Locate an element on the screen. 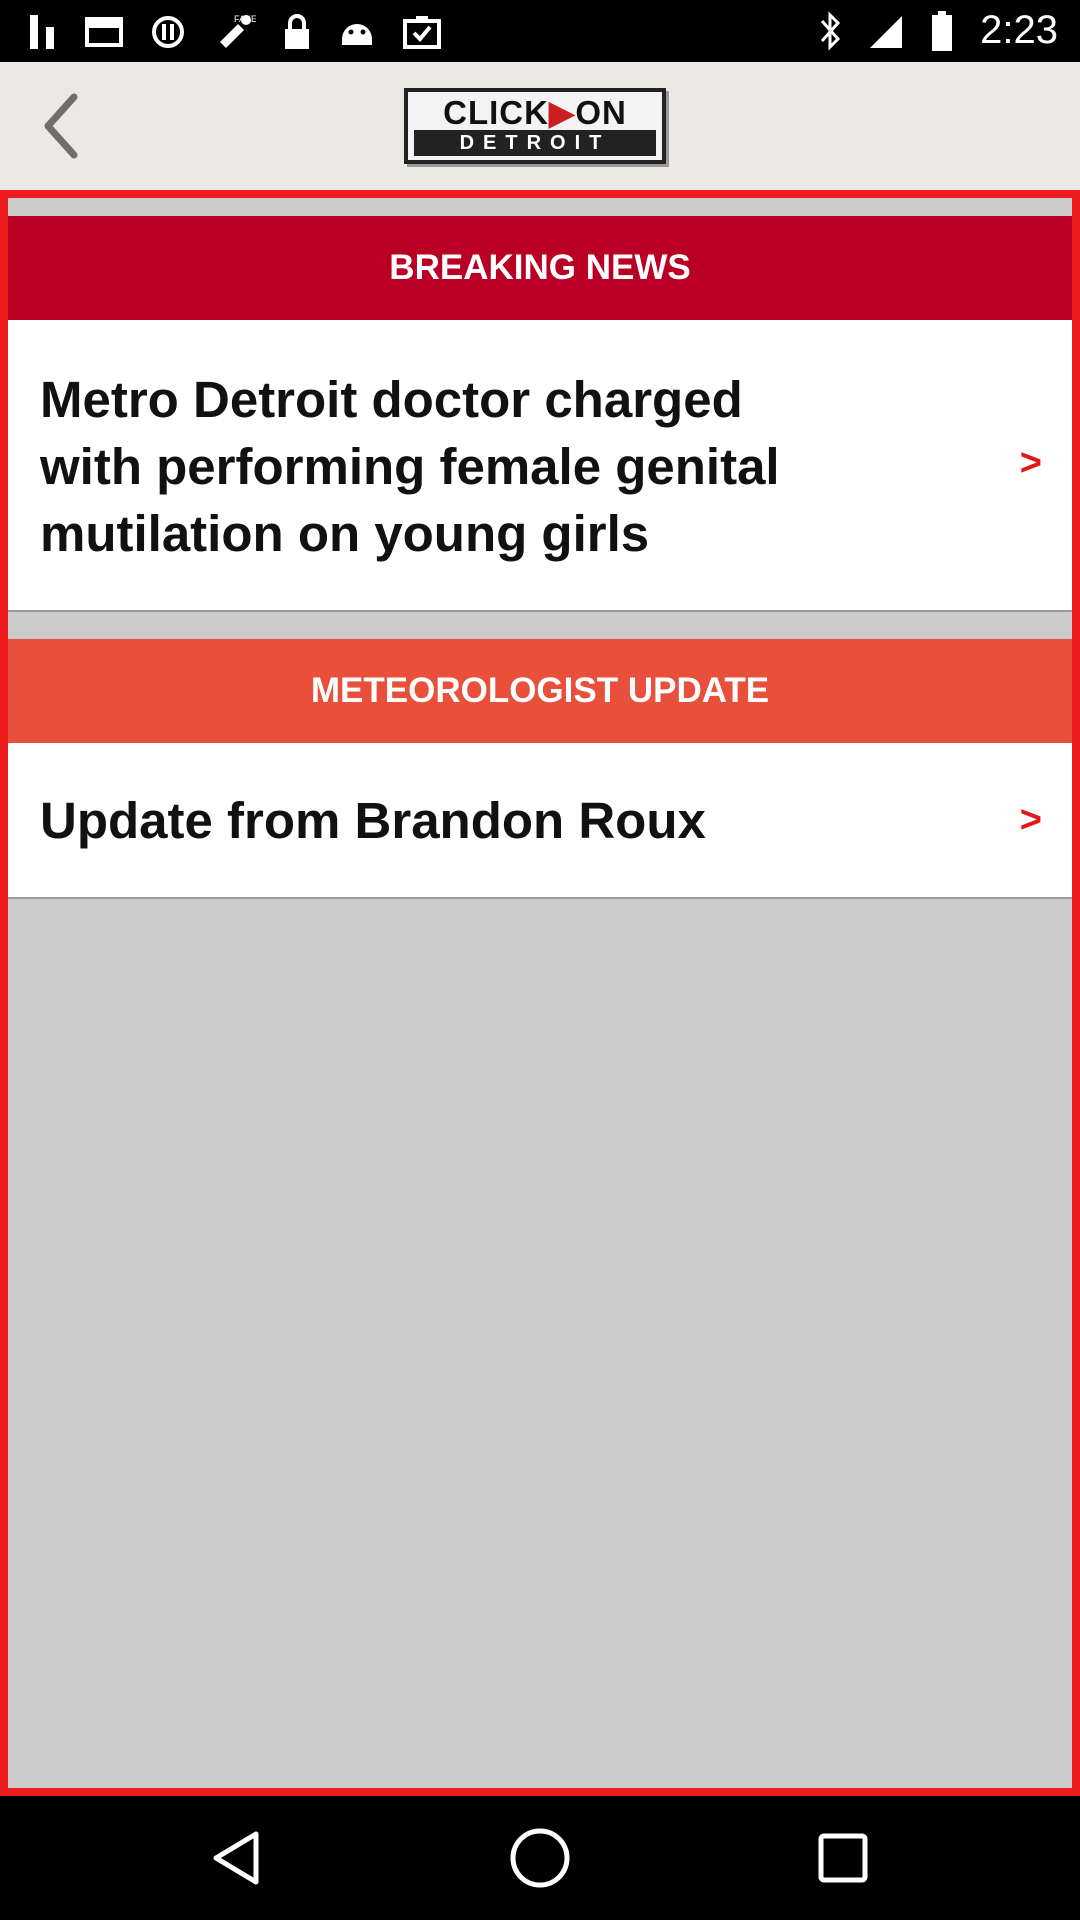 The image size is (1080, 1920). notification-icons: FAKE is located at coordinates (234, 32).